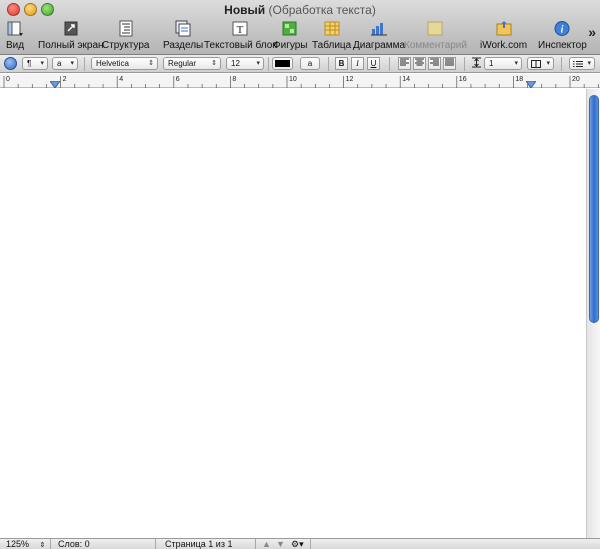 Image resolution: width=600 pixels, height=549 pixels. I want to click on zoom-value: 125%, so click(18, 544).